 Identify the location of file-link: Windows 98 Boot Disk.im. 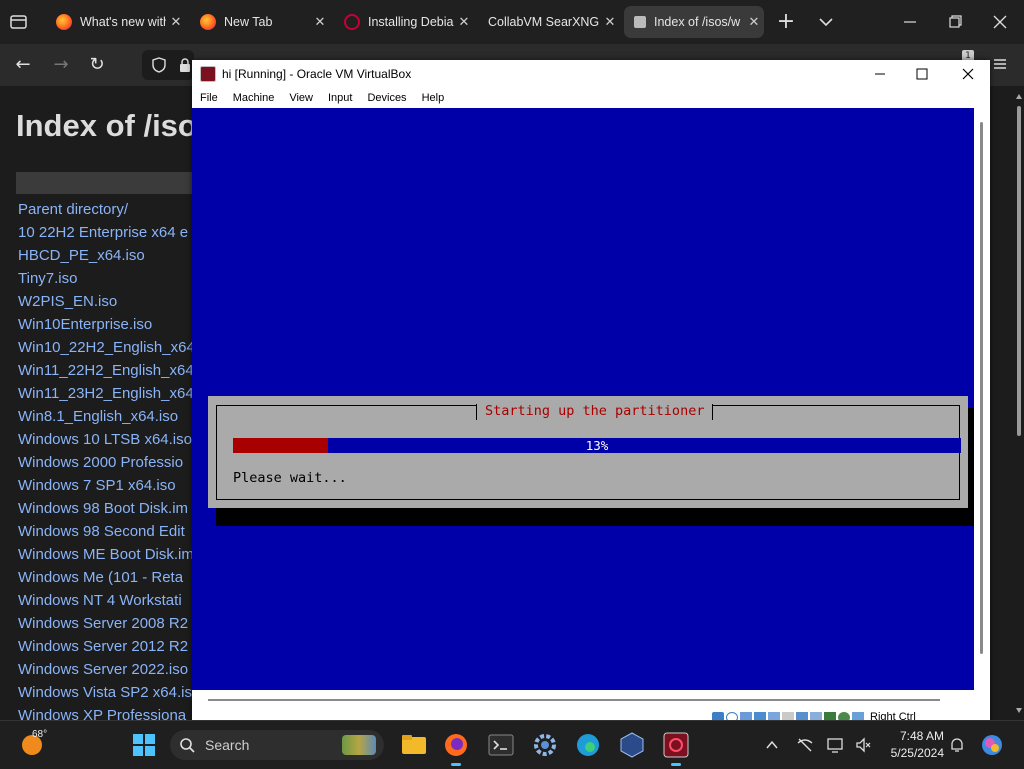
(106, 508).